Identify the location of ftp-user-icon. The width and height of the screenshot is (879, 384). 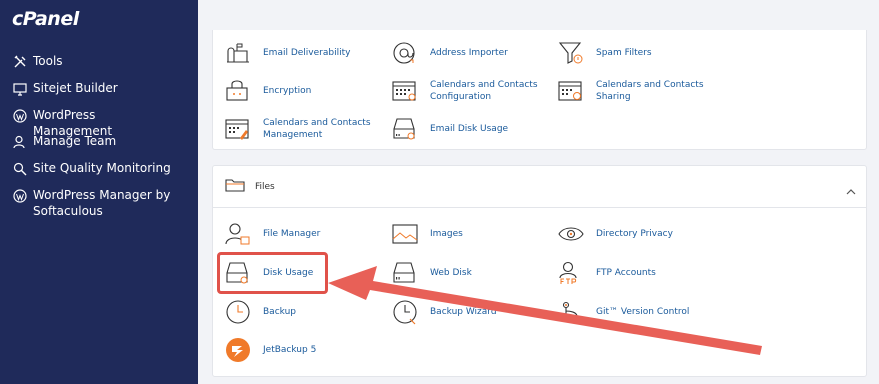
(571, 273).